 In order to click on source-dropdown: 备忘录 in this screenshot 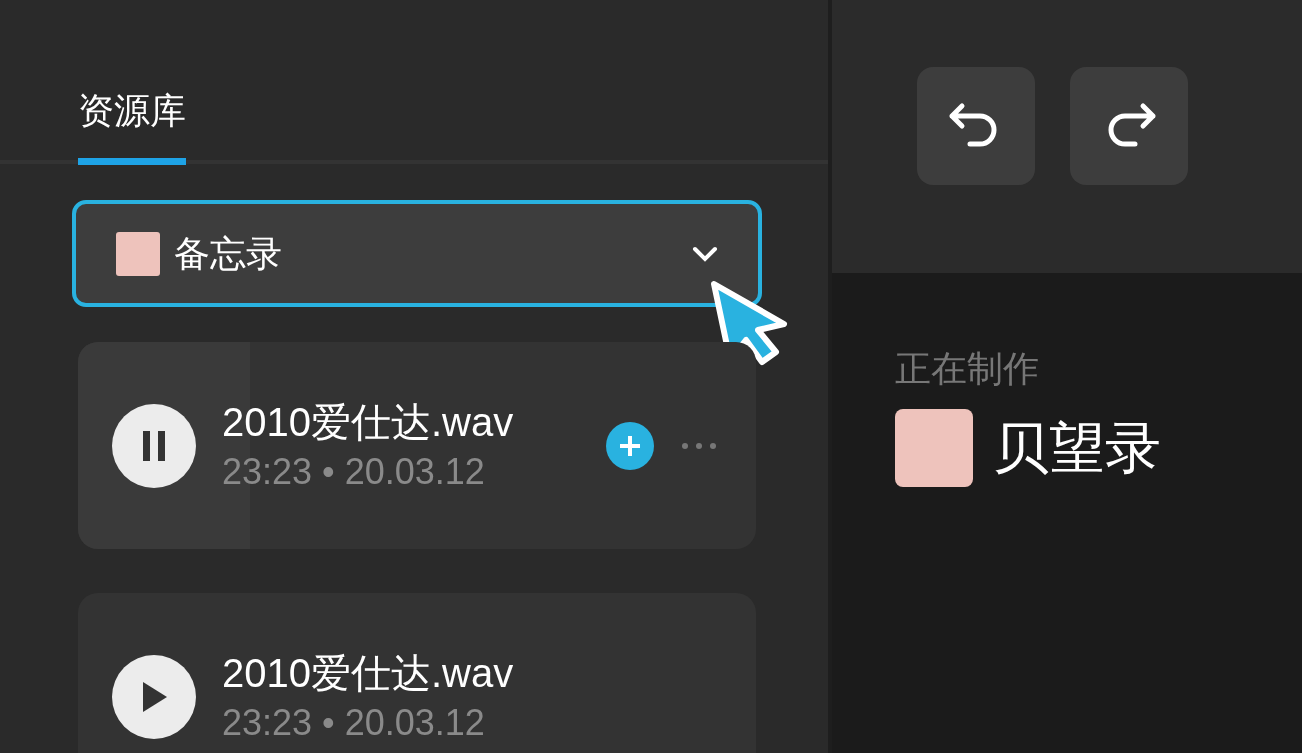, I will do `click(417, 253)`.